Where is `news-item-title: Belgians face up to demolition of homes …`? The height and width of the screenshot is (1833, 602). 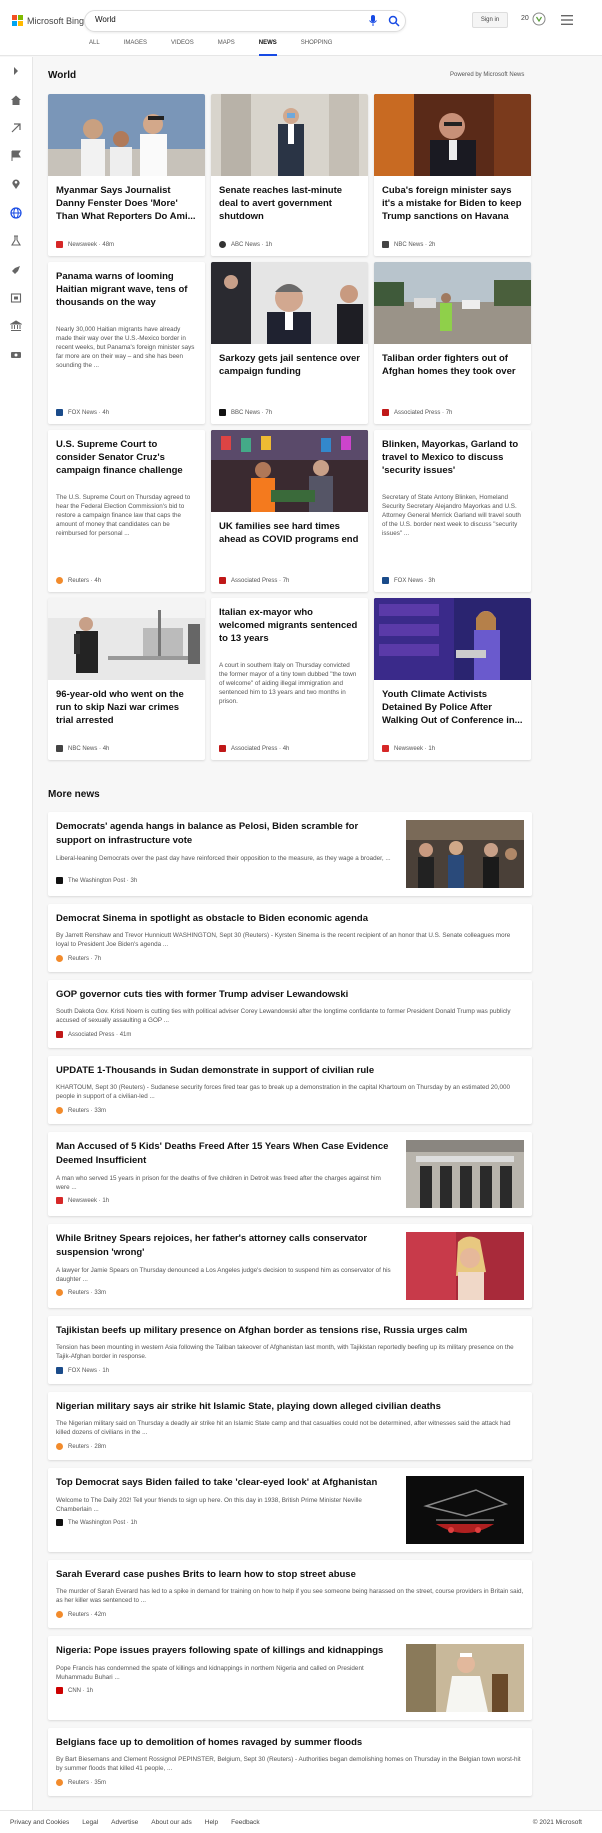
news-item-title: Belgians face up to demolition of homes … is located at coordinates (290, 1743).